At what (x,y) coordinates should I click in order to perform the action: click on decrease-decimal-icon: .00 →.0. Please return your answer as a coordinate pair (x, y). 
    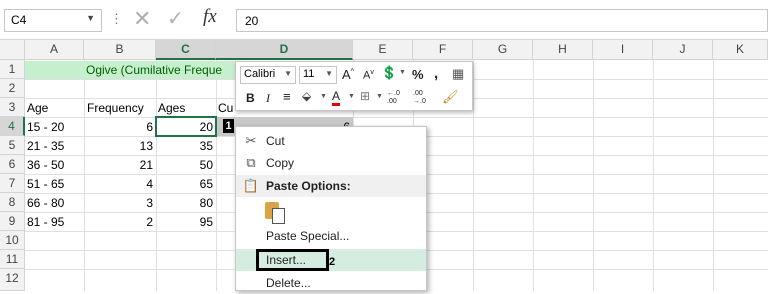
    Looking at the image, I should click on (424, 98).